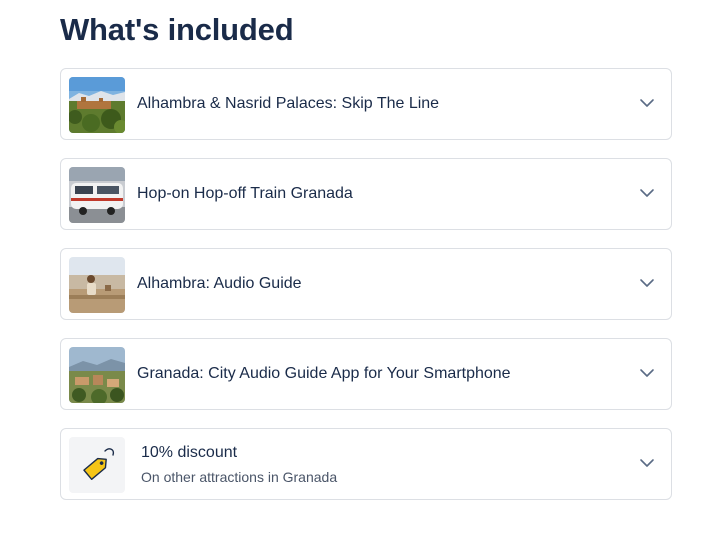 The height and width of the screenshot is (538, 701). I want to click on included-item-label: Alhambra: Audio Guide, so click(219, 283).